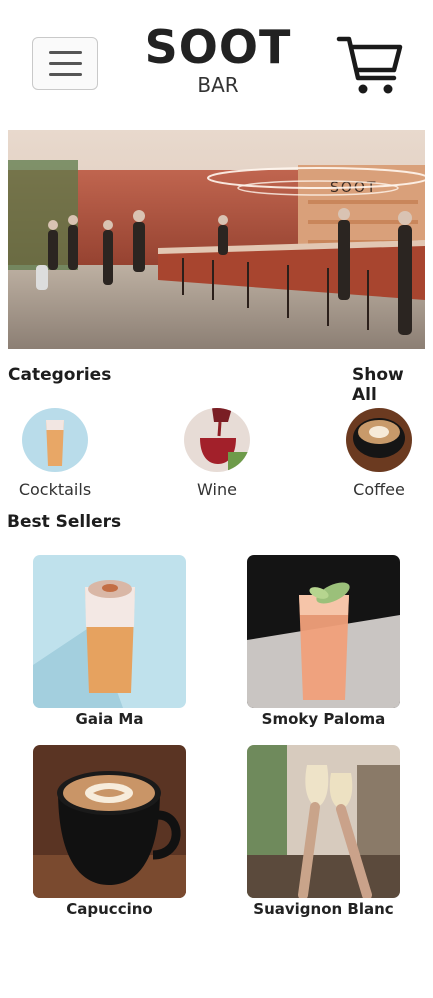 This screenshot has height=998, width=433. What do you see at coordinates (109, 909) in the screenshot?
I see `product-name: Capuccino` at bounding box center [109, 909].